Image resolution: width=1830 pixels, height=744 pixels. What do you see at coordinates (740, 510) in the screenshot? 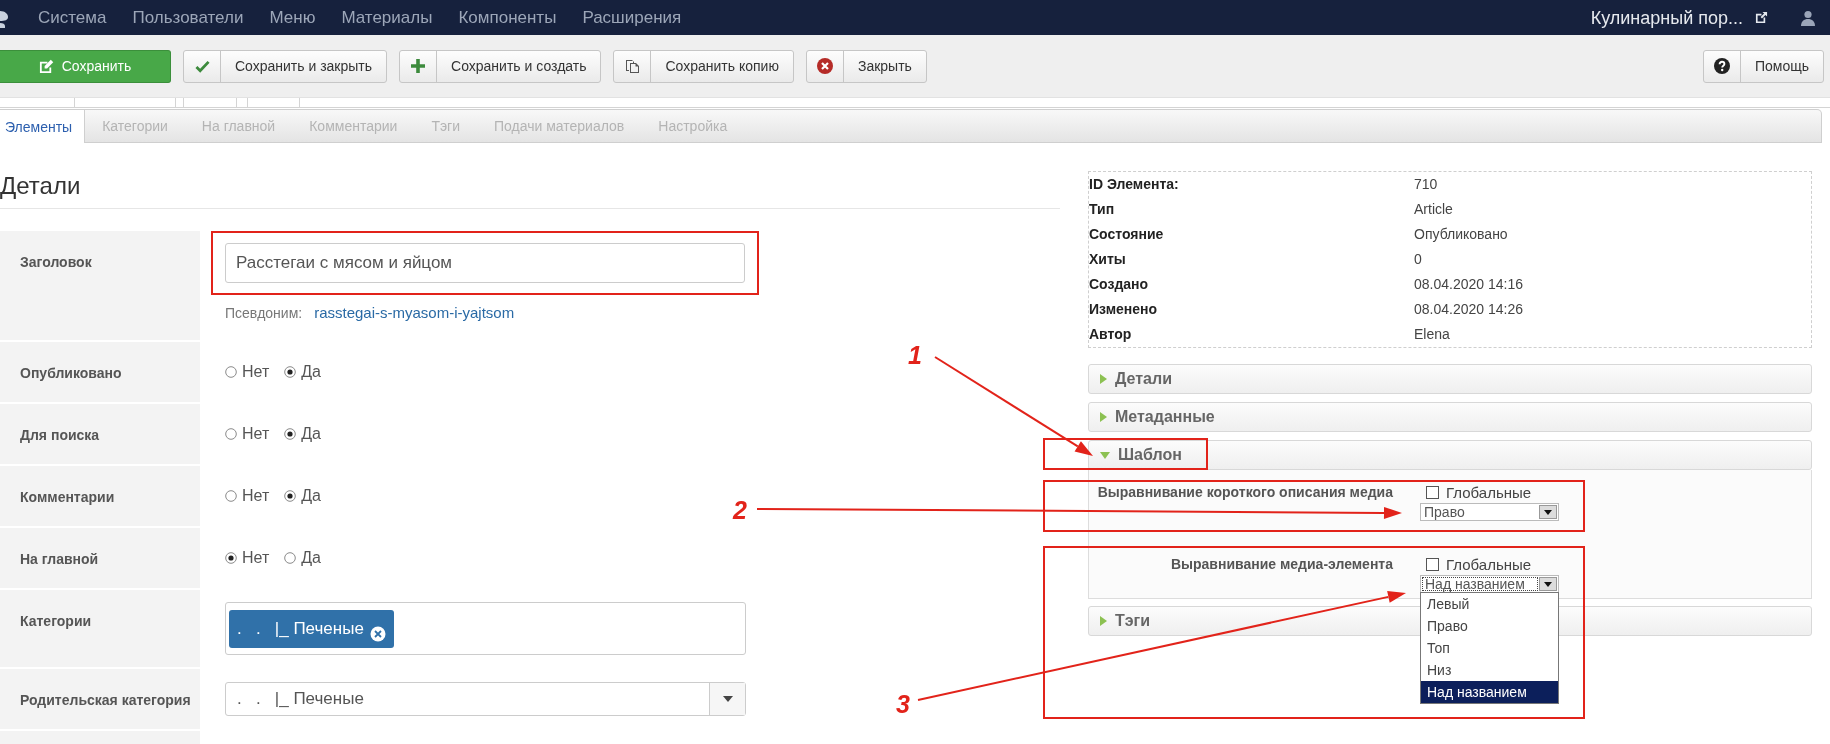
I see `callout-number: 2` at bounding box center [740, 510].